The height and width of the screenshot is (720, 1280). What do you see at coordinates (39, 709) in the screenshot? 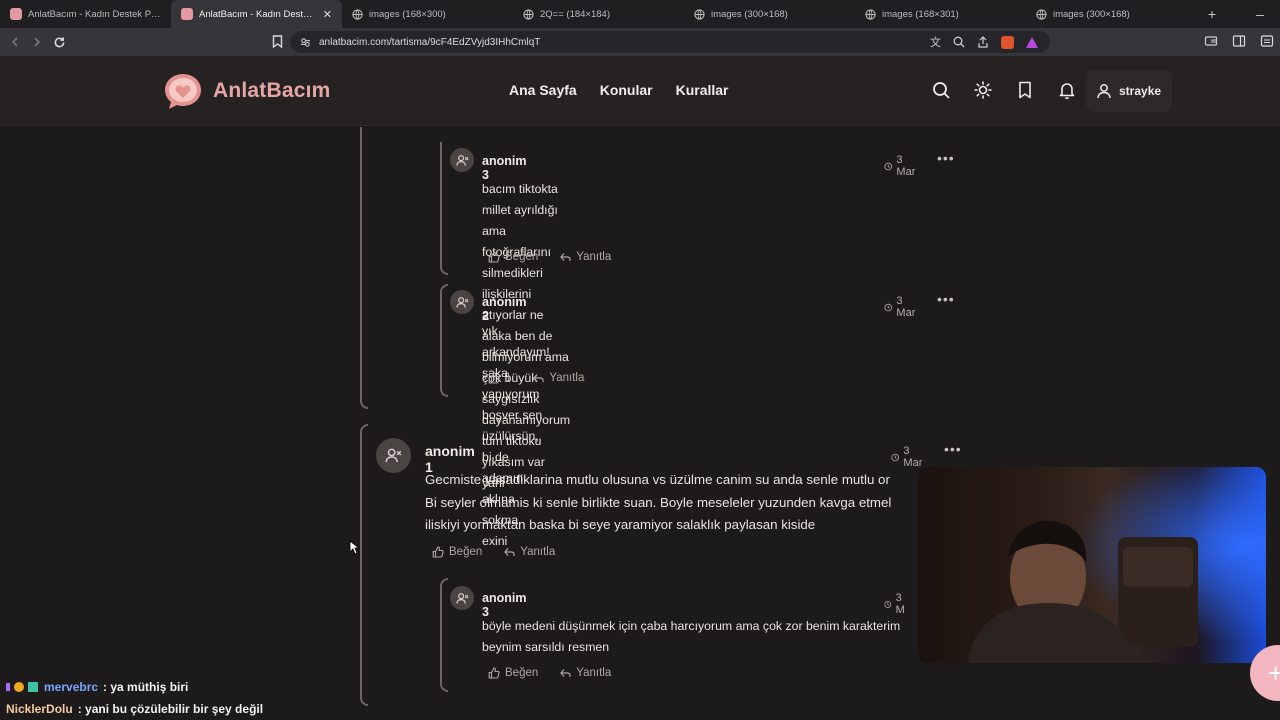
I see `chat-username: NicklerDolu` at bounding box center [39, 709].